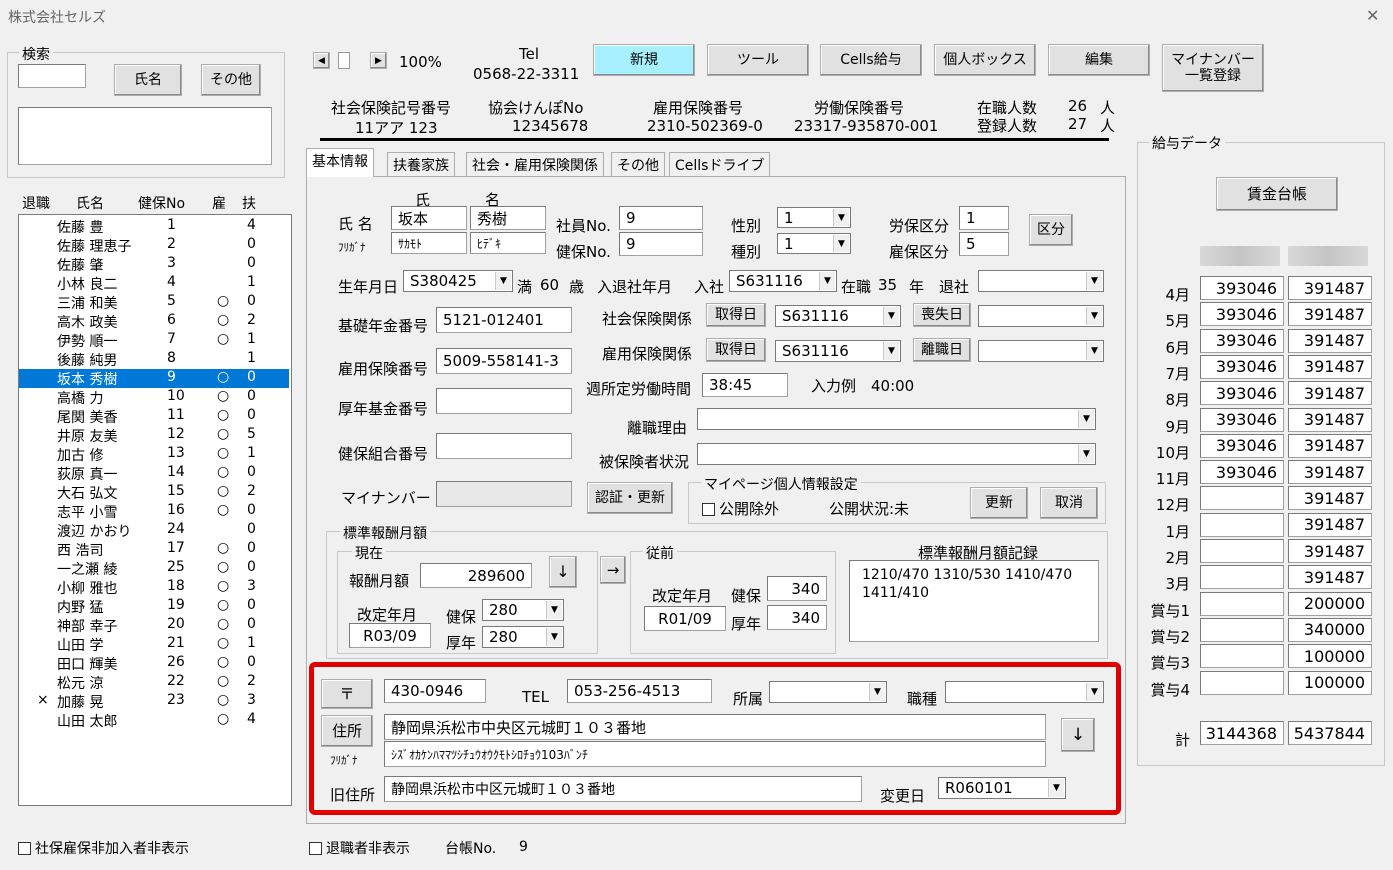 Image resolution: width=1393 pixels, height=870 pixels. What do you see at coordinates (429, 243) in the screenshot?
I see `sei-kana-field: ｻｶﾓﾄ` at bounding box center [429, 243].